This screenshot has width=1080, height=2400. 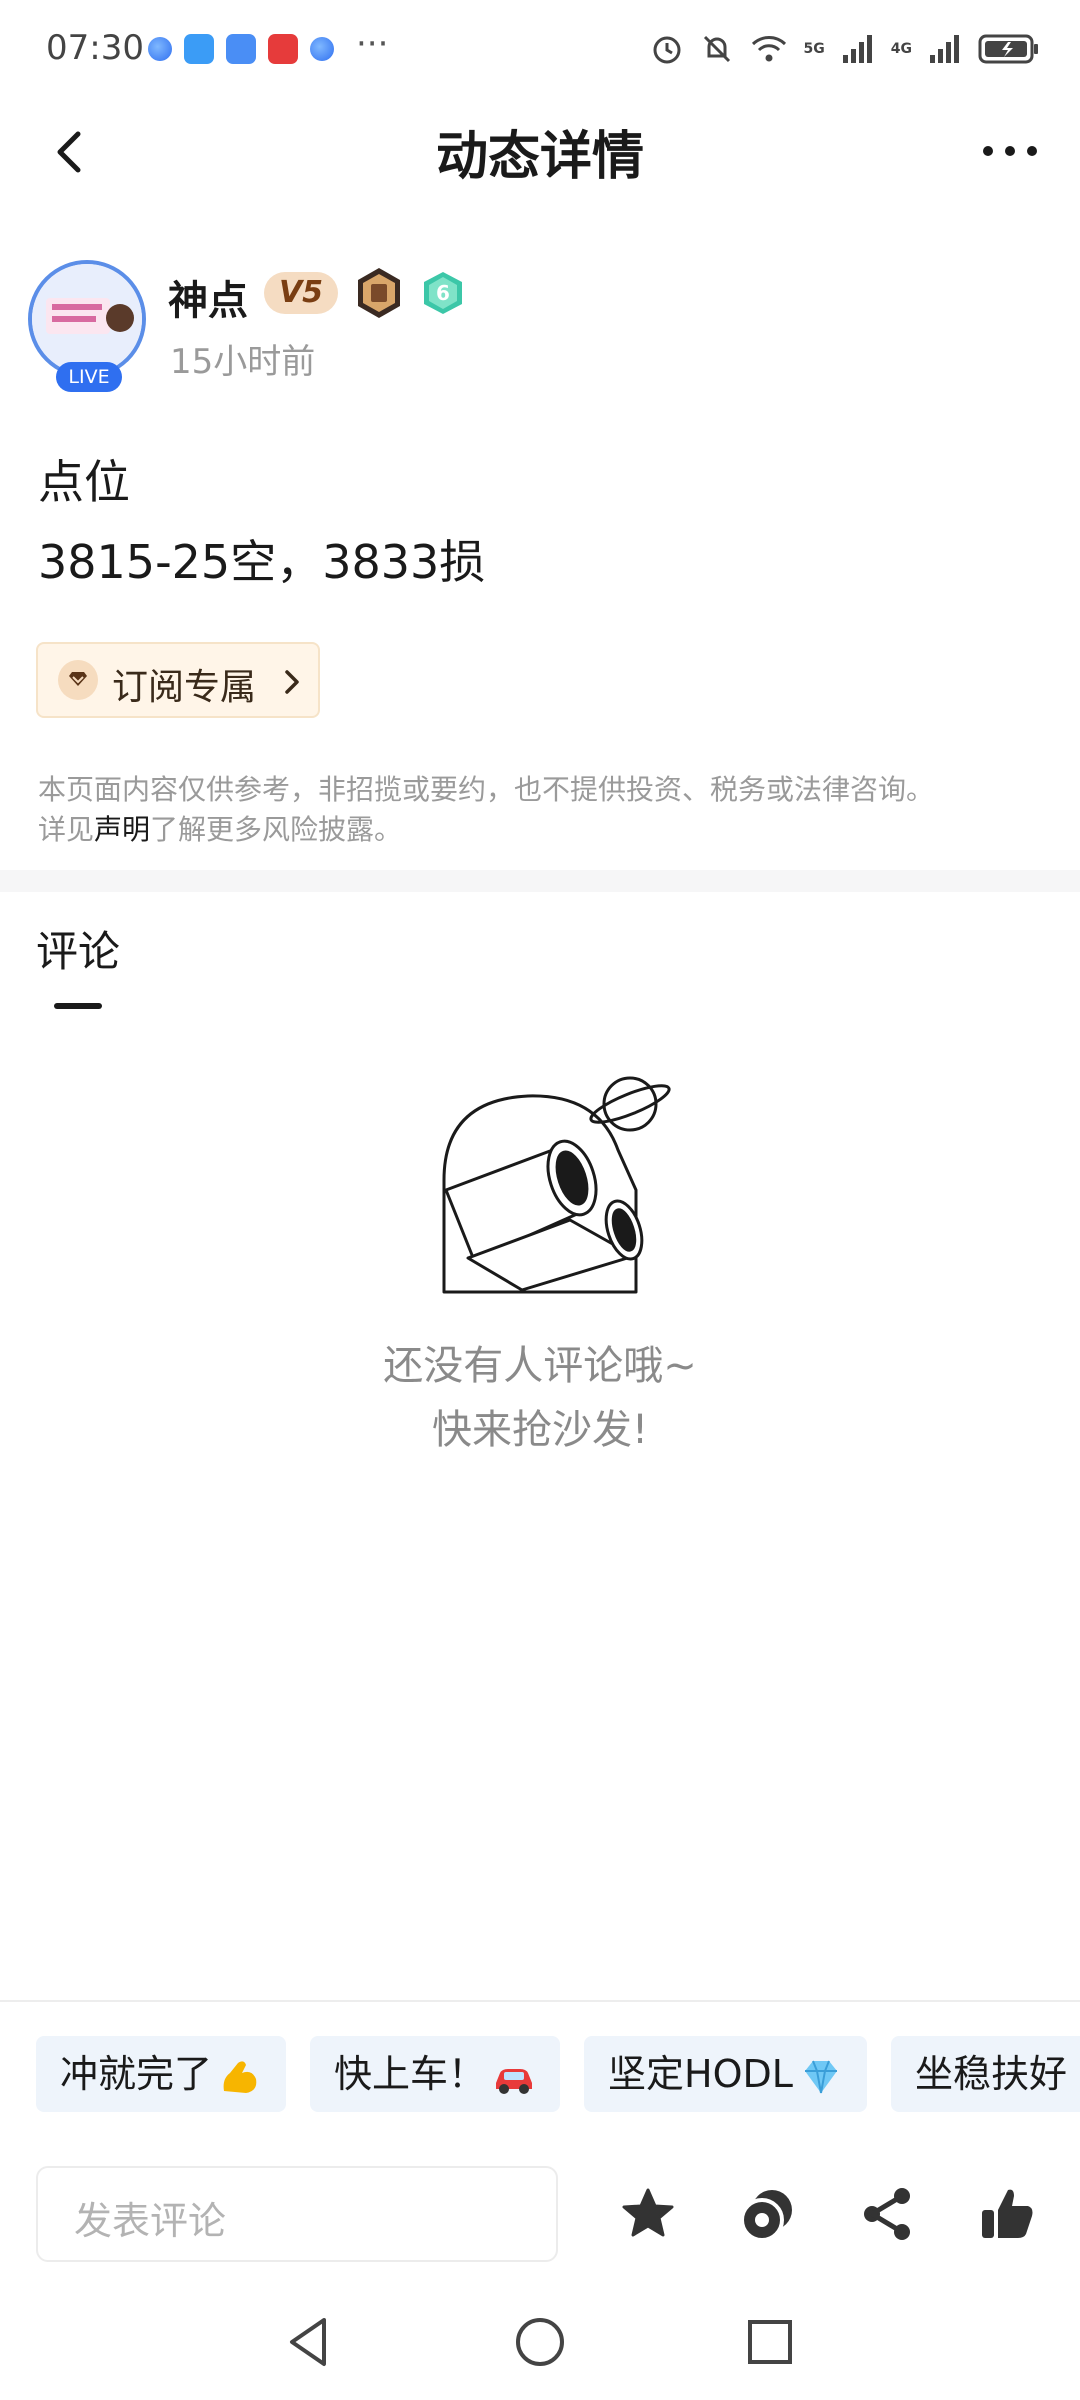 What do you see at coordinates (297, 2214) in the screenshot?
I see `comment-input: 发表评论` at bounding box center [297, 2214].